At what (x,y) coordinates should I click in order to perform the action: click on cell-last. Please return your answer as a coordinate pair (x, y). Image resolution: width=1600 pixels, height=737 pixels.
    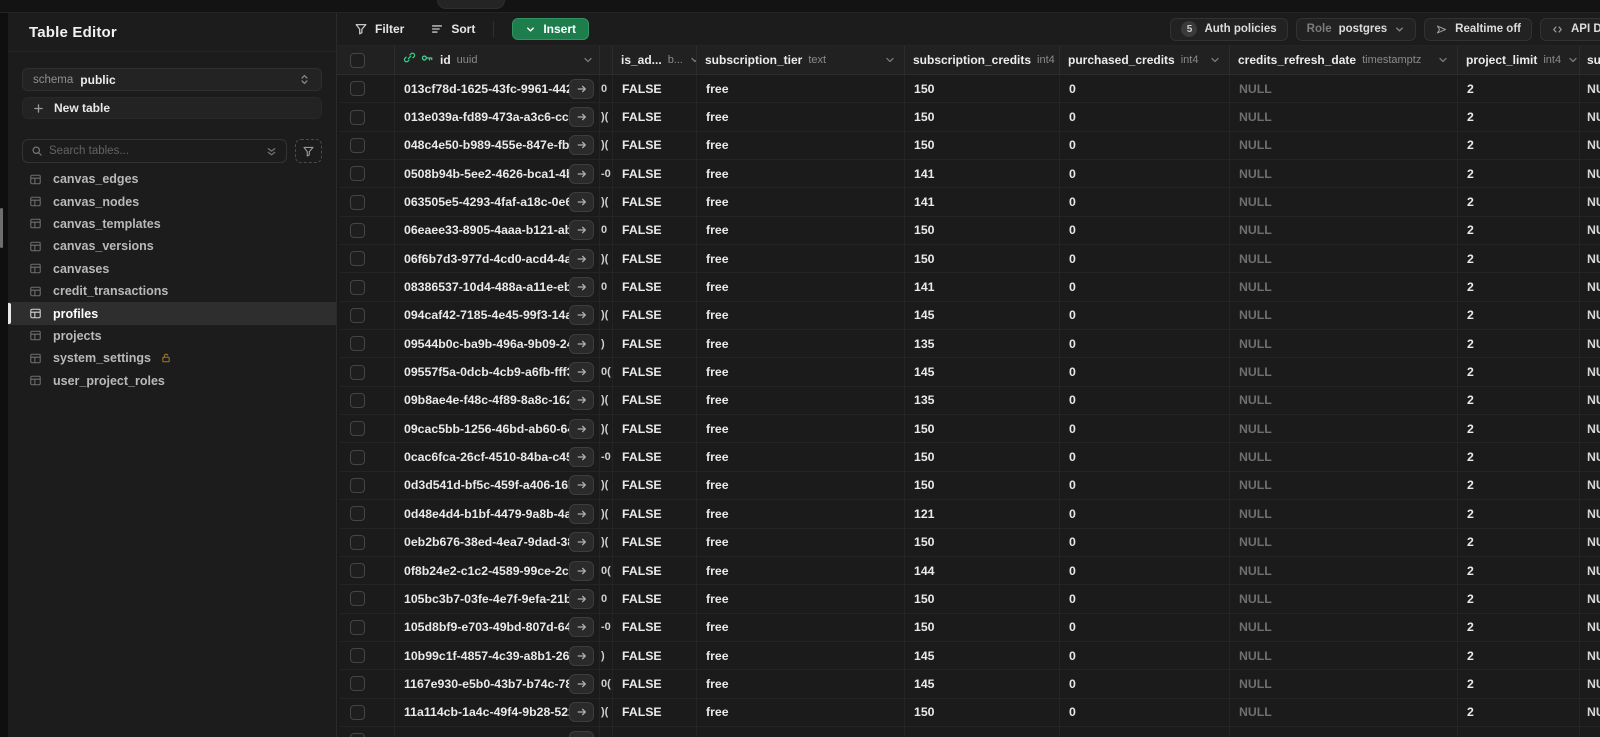
    Looking at the image, I should click on (1590, 732).